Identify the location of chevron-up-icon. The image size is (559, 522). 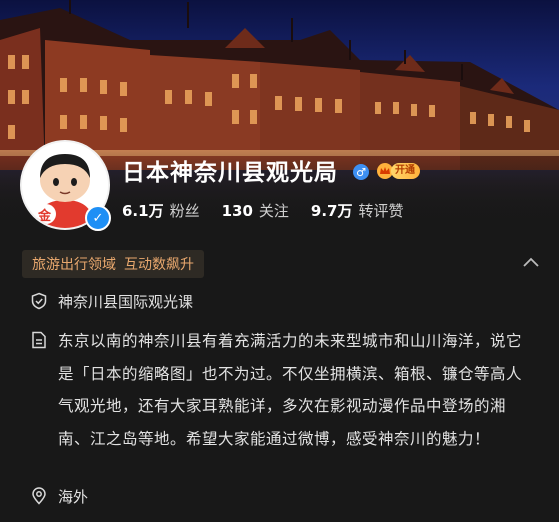
(531, 262).